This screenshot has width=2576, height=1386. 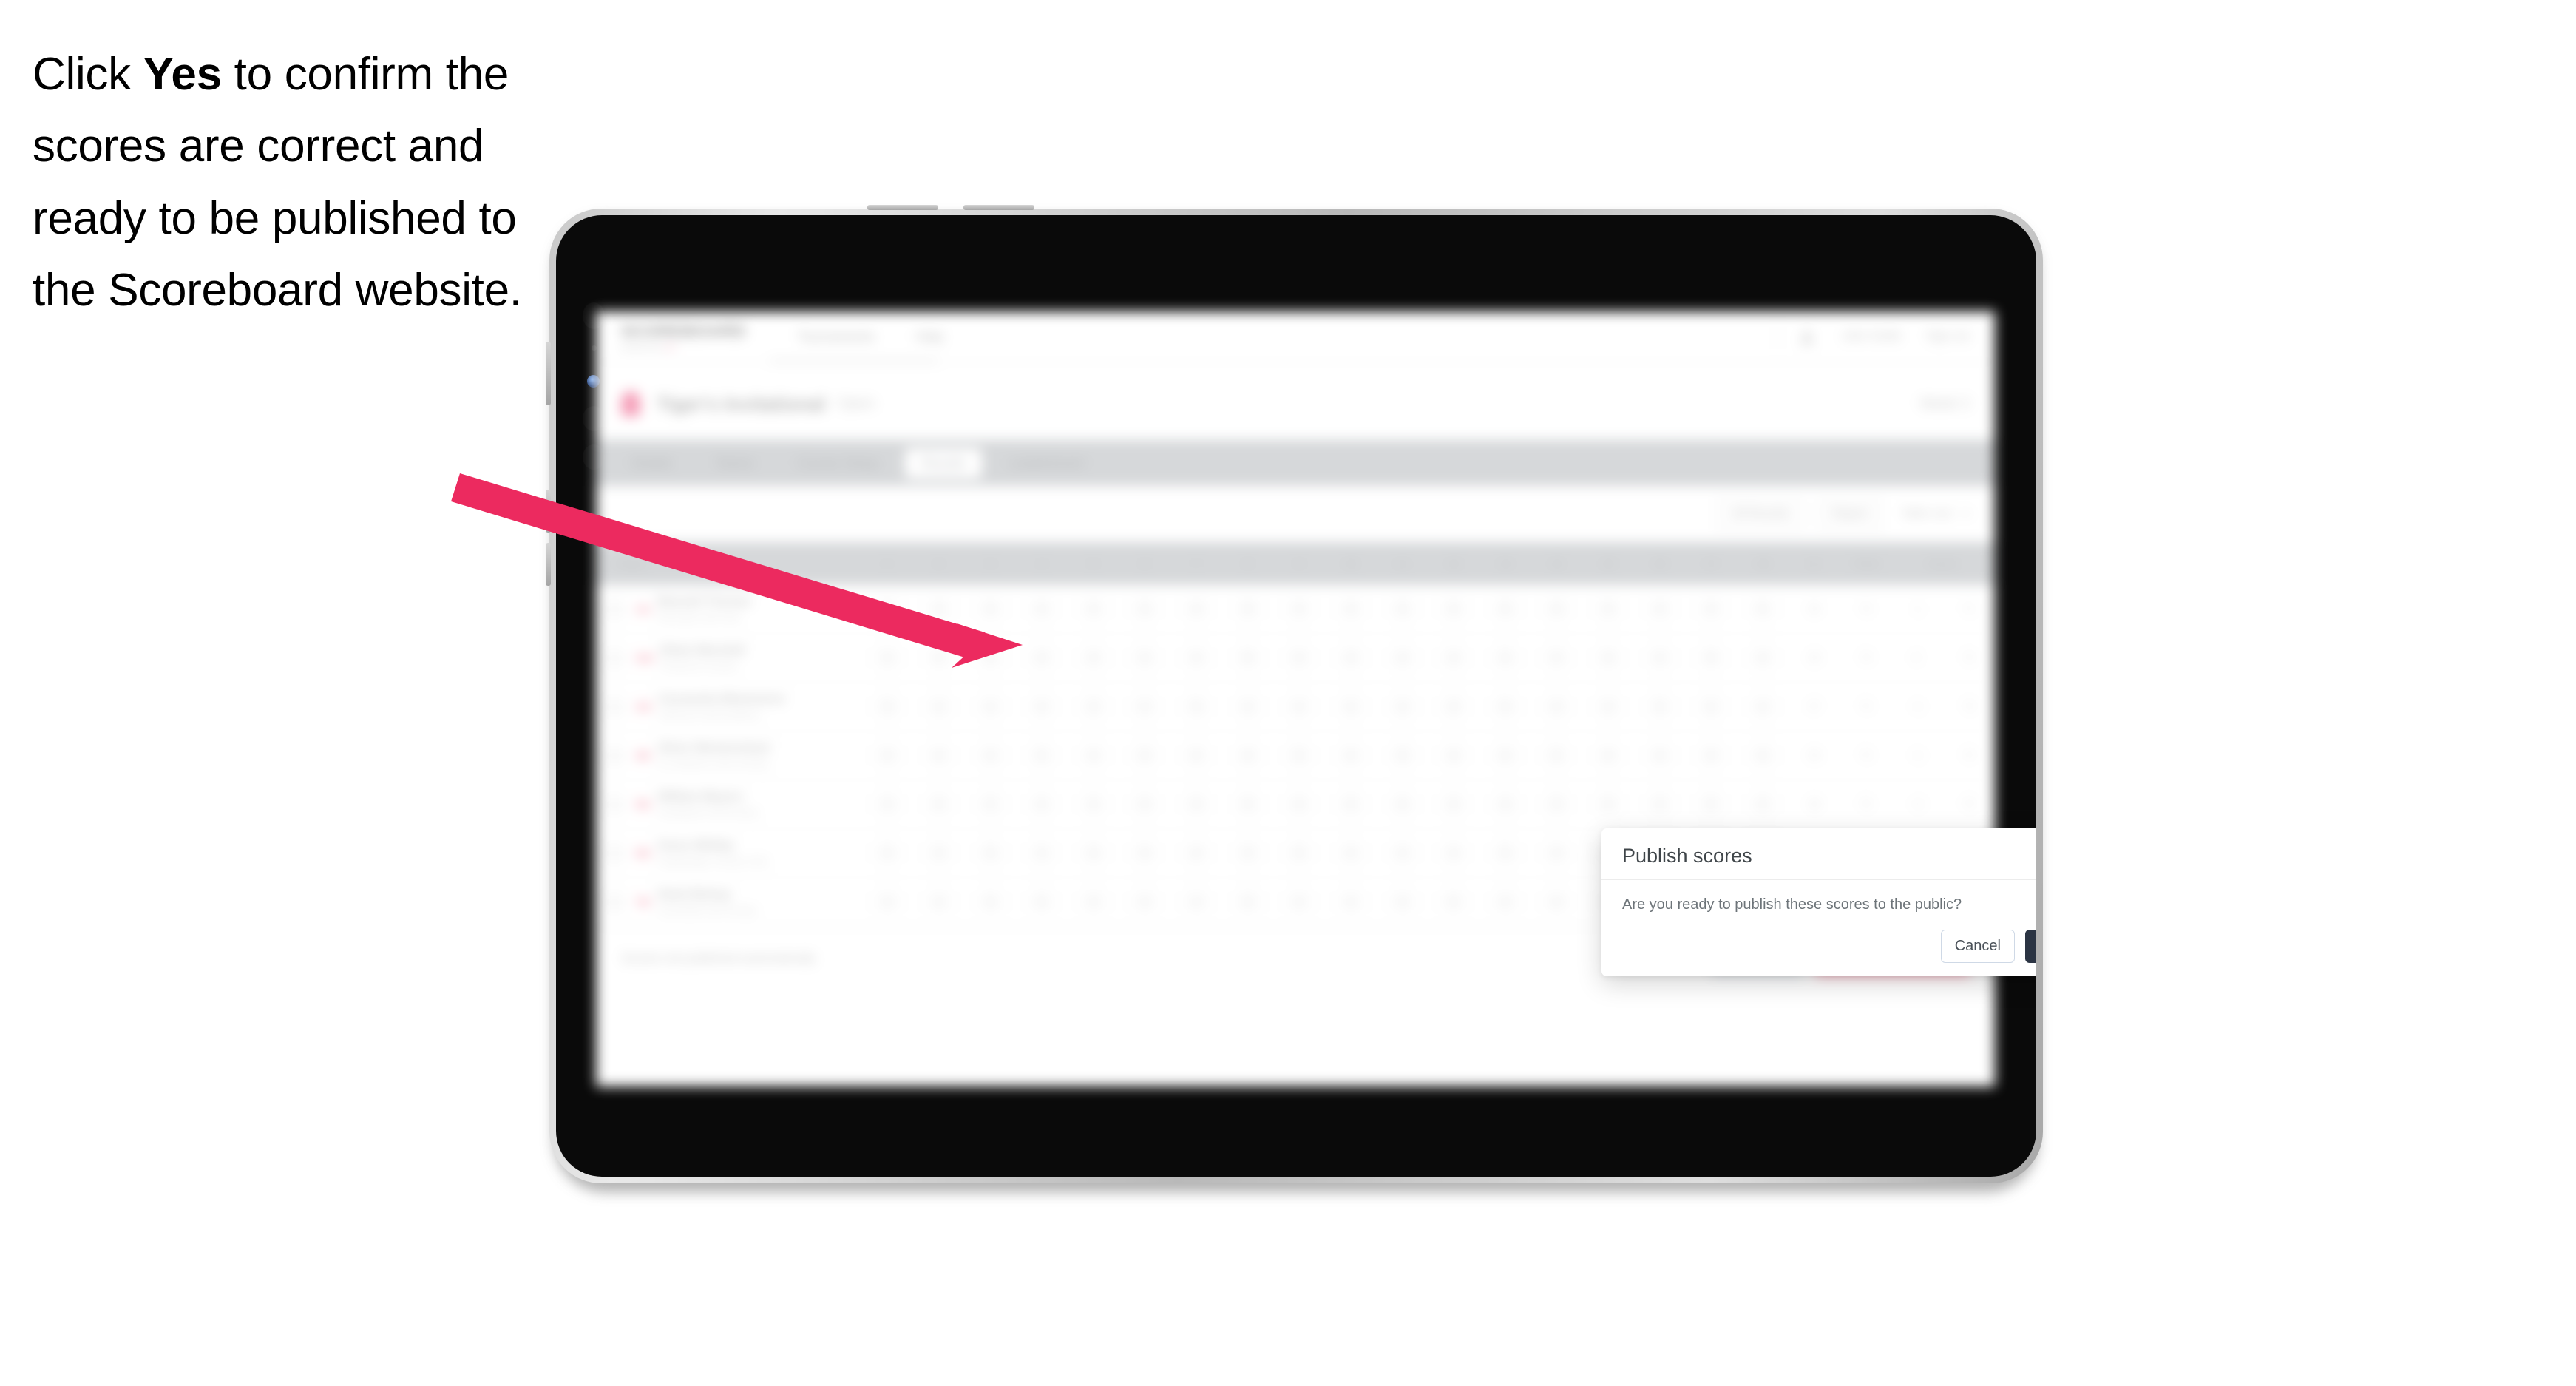 What do you see at coordinates (1977, 946) in the screenshot?
I see `cancel-button: Cancel` at bounding box center [1977, 946].